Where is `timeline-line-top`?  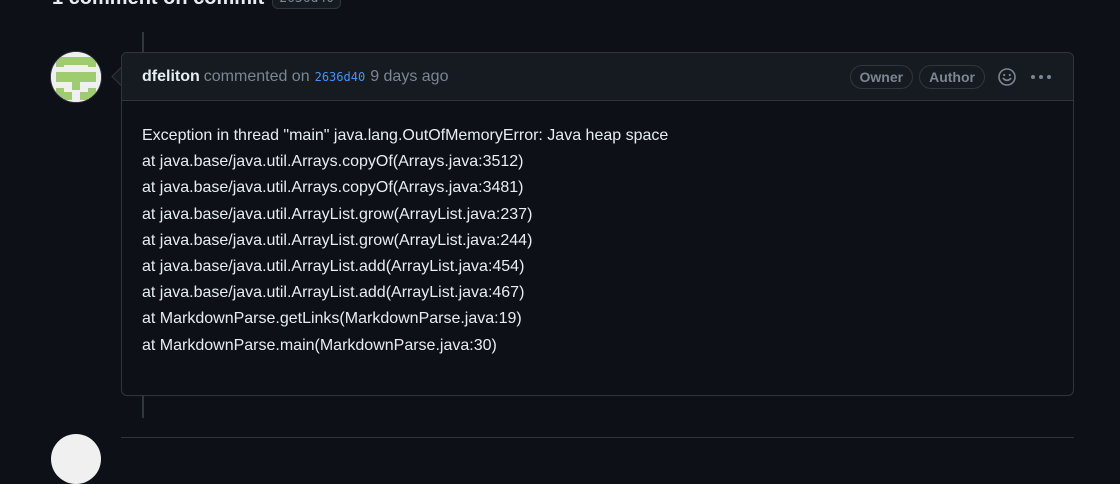 timeline-line-top is located at coordinates (143, 42).